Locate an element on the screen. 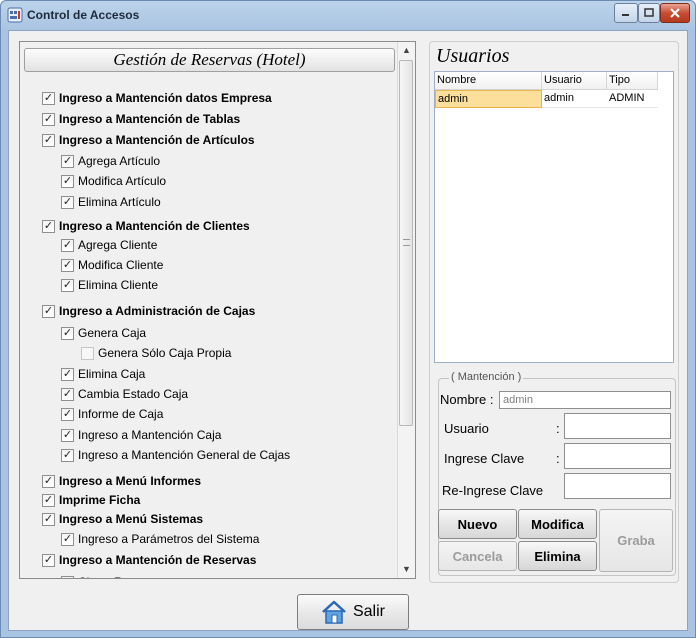  graba-button: Graba is located at coordinates (636, 540).